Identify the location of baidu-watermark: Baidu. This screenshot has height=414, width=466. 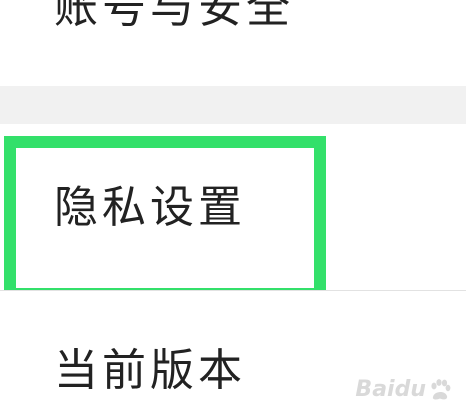
(403, 389).